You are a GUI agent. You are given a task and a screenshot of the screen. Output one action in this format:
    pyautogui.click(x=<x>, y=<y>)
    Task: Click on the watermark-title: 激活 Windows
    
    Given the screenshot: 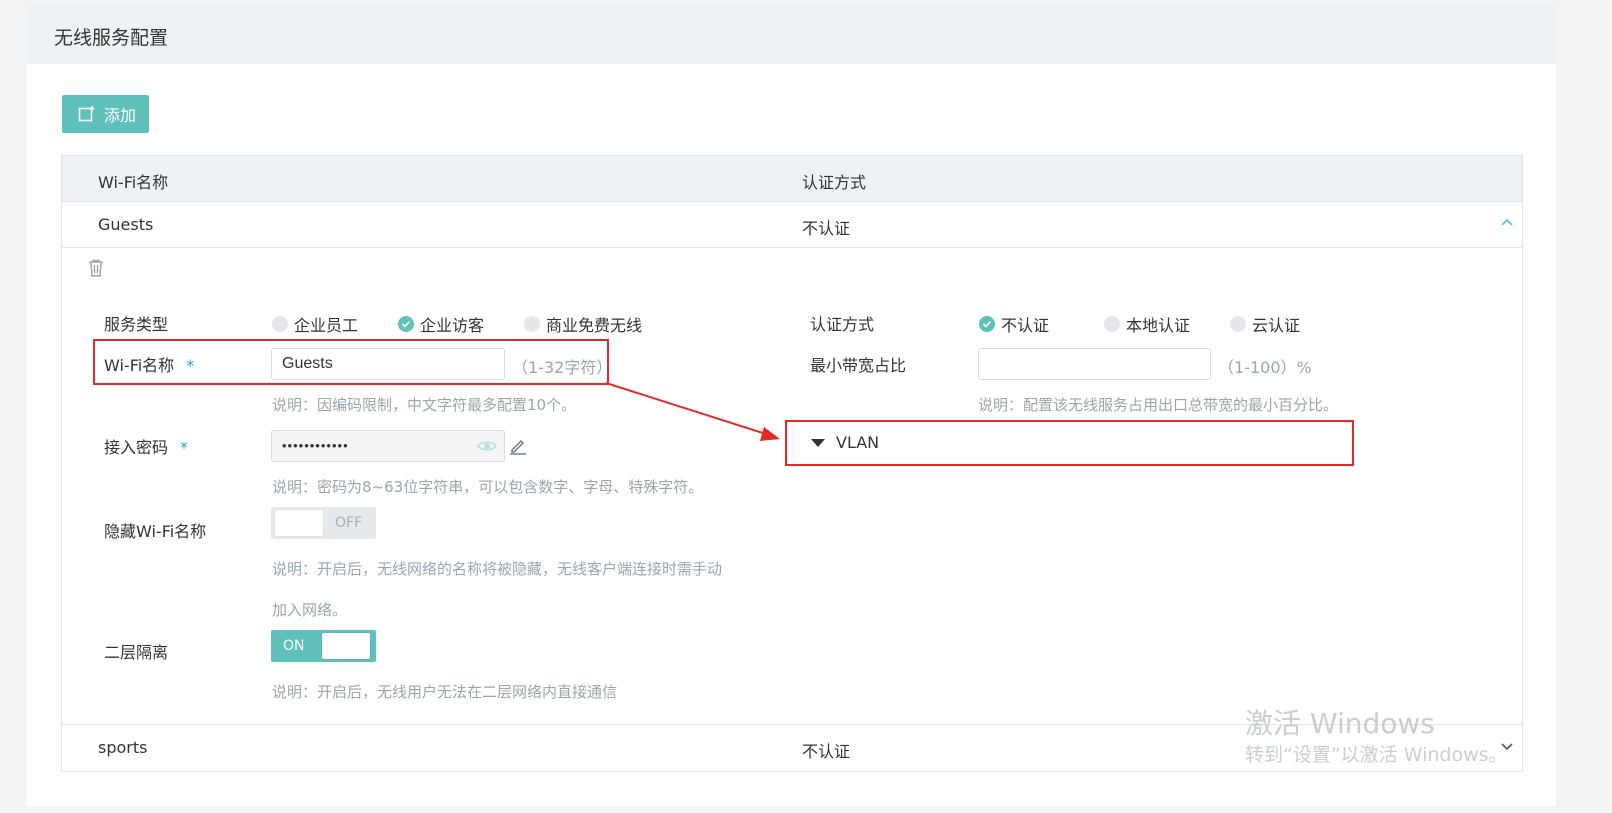 What is the action you would take?
    pyautogui.click(x=1340, y=723)
    